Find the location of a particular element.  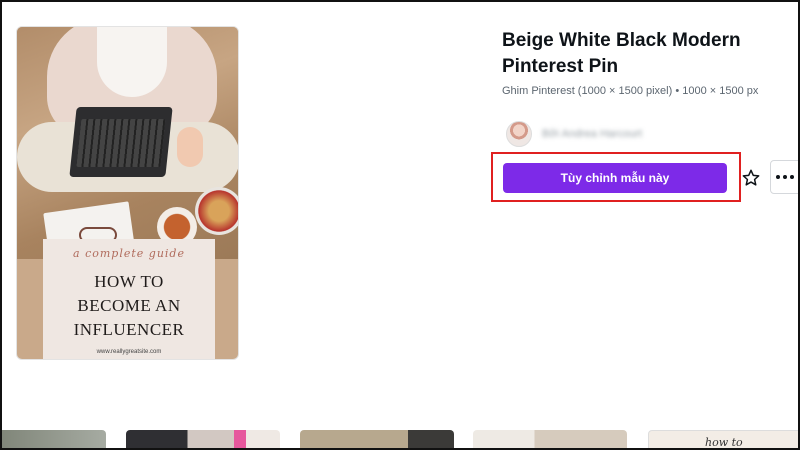

headline-line-2: BECOME AN is located at coordinates (129, 305).